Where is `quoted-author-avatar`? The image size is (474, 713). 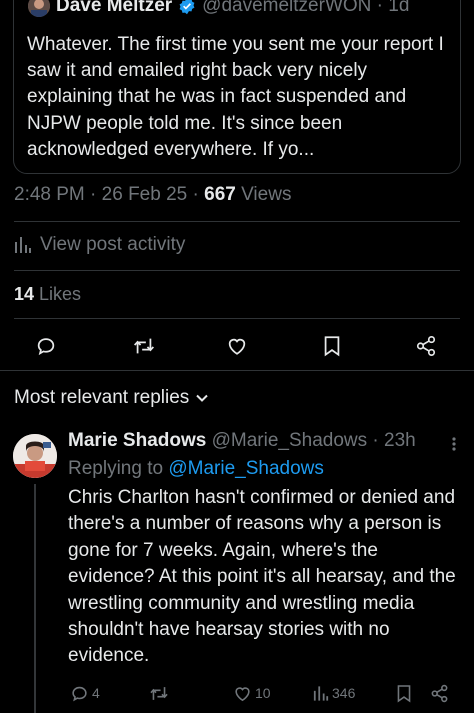
quoted-author-avatar is located at coordinates (39, 8).